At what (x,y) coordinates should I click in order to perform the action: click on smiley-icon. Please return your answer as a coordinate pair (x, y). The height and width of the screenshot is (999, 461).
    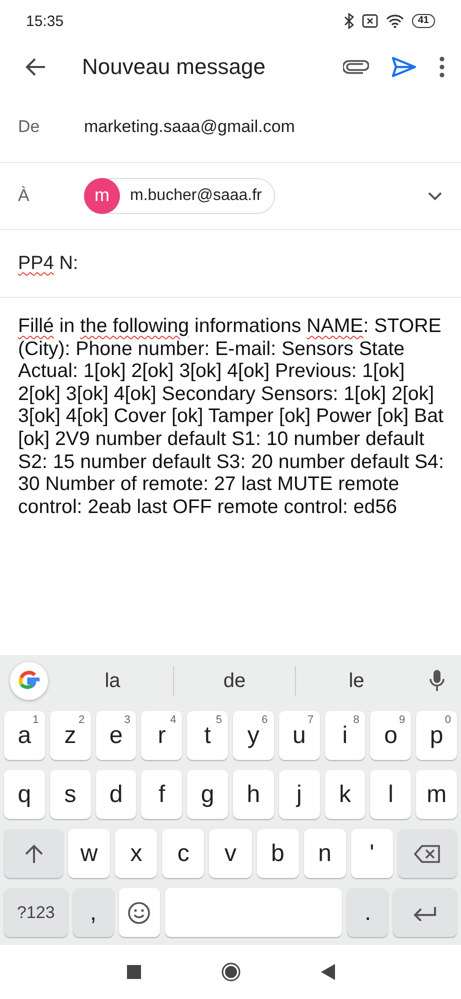
    Looking at the image, I should click on (139, 912).